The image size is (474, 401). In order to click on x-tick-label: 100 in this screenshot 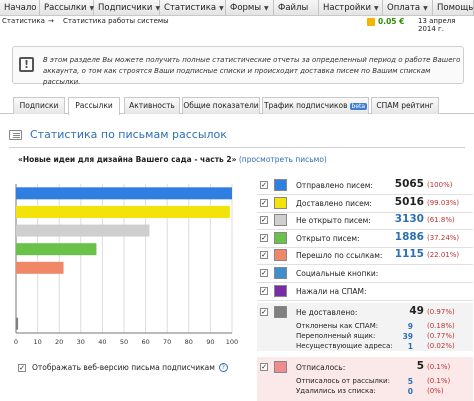, I will do `click(232, 342)`.